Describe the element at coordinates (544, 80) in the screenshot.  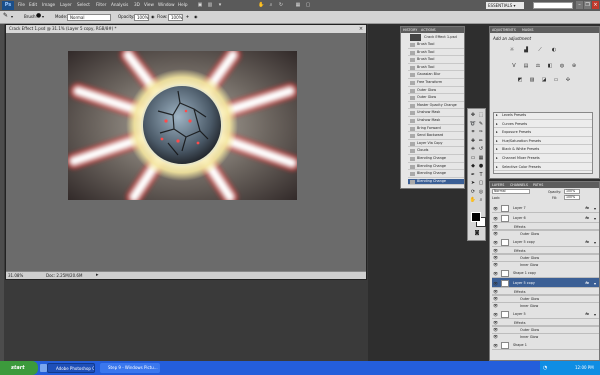
I see `threshold-icon: ◪` at that location.